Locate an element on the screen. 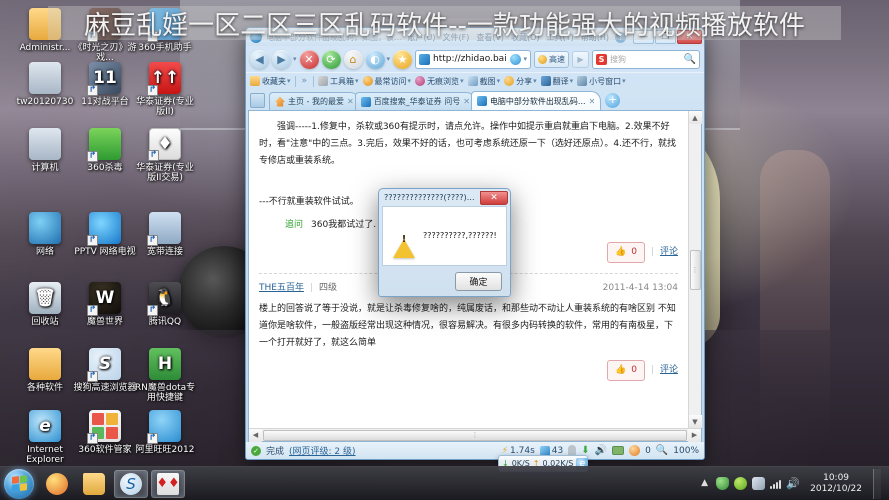 The height and width of the screenshot is (500, 889). comment-username: THE五百年 is located at coordinates (281, 288).